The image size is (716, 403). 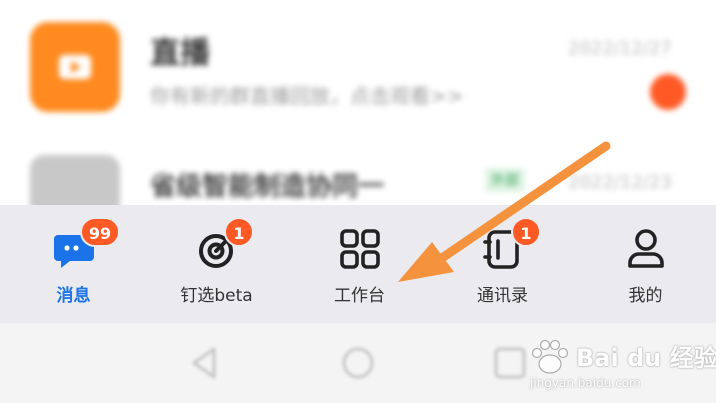 I want to click on group-avatar, so click(x=75, y=180).